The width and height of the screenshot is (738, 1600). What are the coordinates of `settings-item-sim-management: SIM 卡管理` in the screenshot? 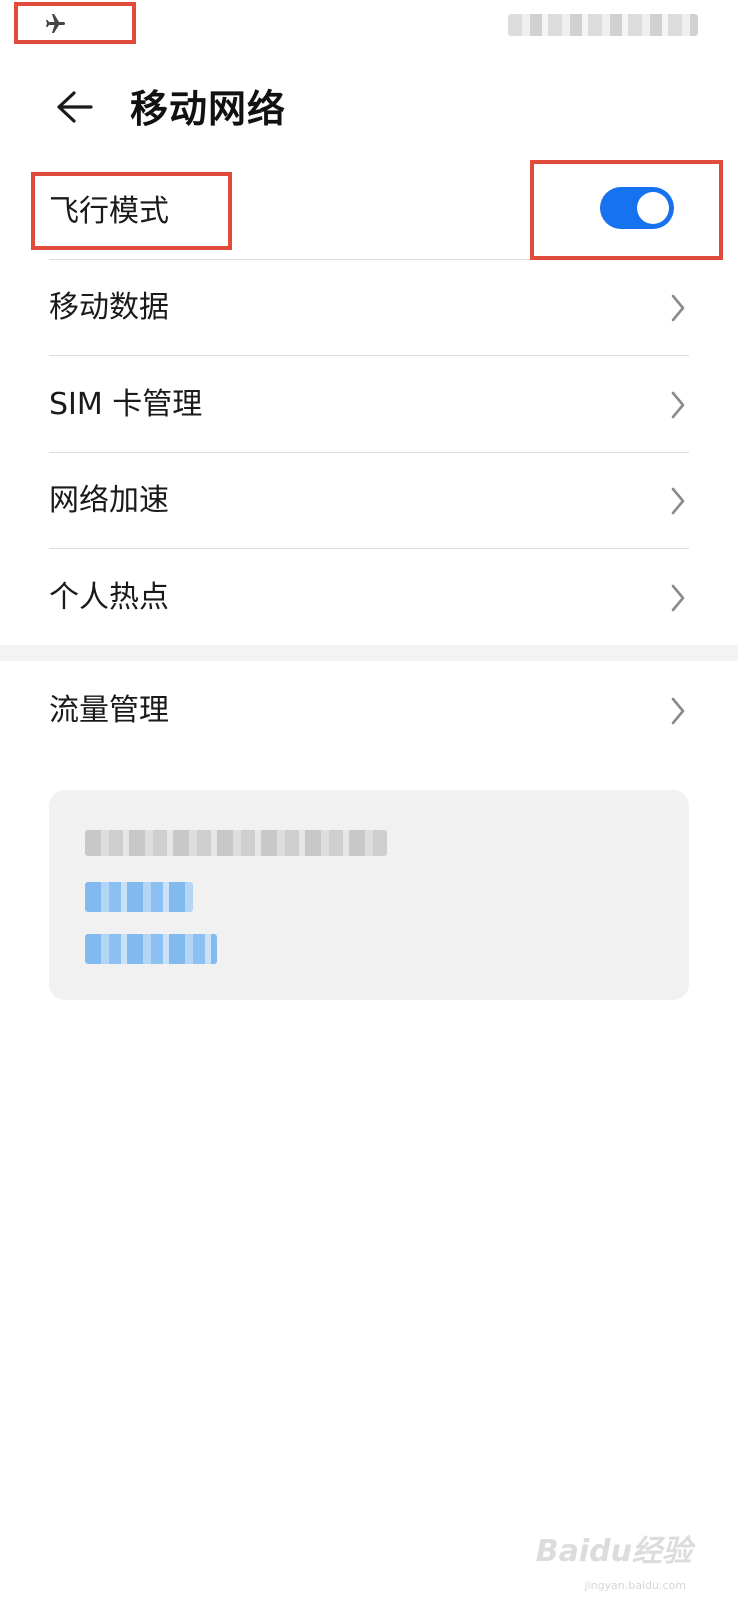 It's located at (369, 405).